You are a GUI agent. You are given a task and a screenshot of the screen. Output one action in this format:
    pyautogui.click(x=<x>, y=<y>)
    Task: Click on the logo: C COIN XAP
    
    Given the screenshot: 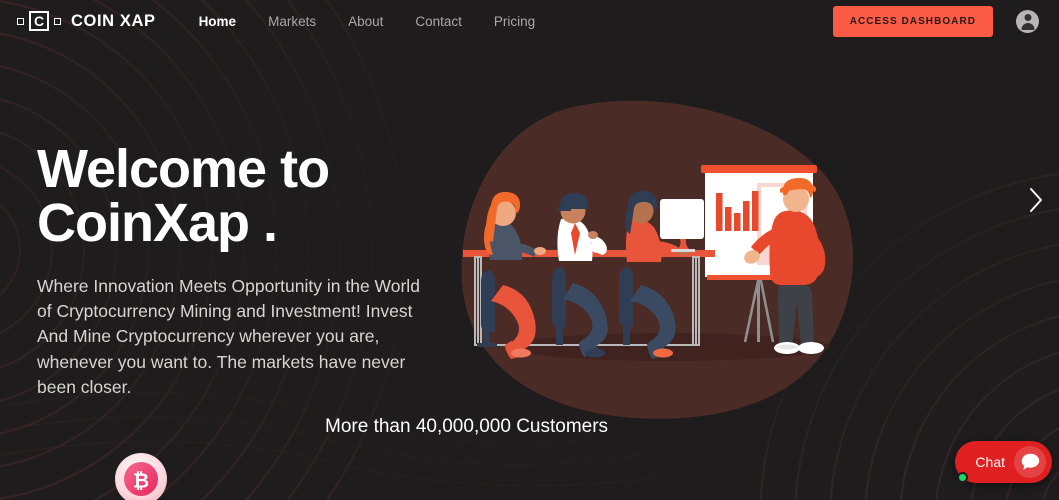 What is the action you would take?
    pyautogui.click(x=86, y=21)
    